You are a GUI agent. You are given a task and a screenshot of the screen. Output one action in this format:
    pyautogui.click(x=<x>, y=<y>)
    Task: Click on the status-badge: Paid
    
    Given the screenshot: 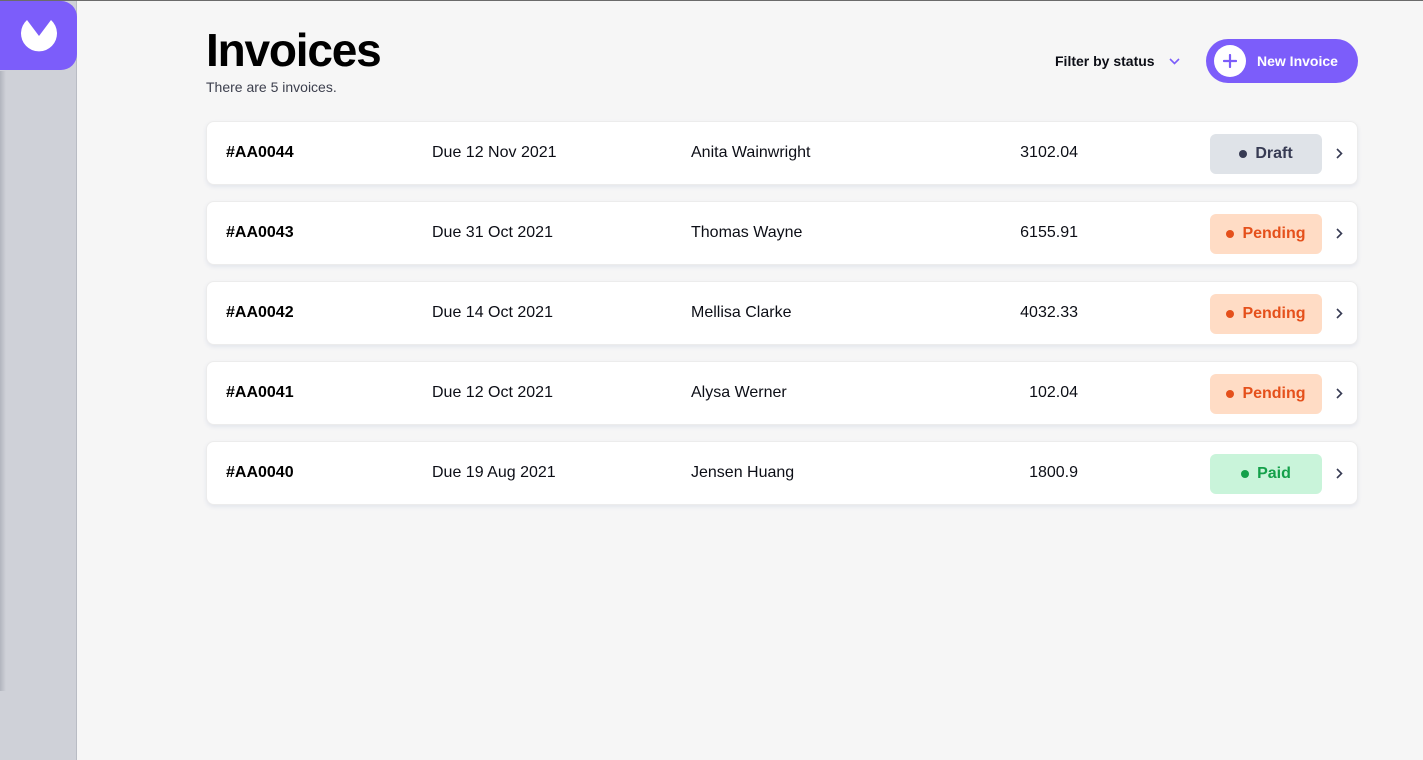 What is the action you would take?
    pyautogui.click(x=1266, y=474)
    